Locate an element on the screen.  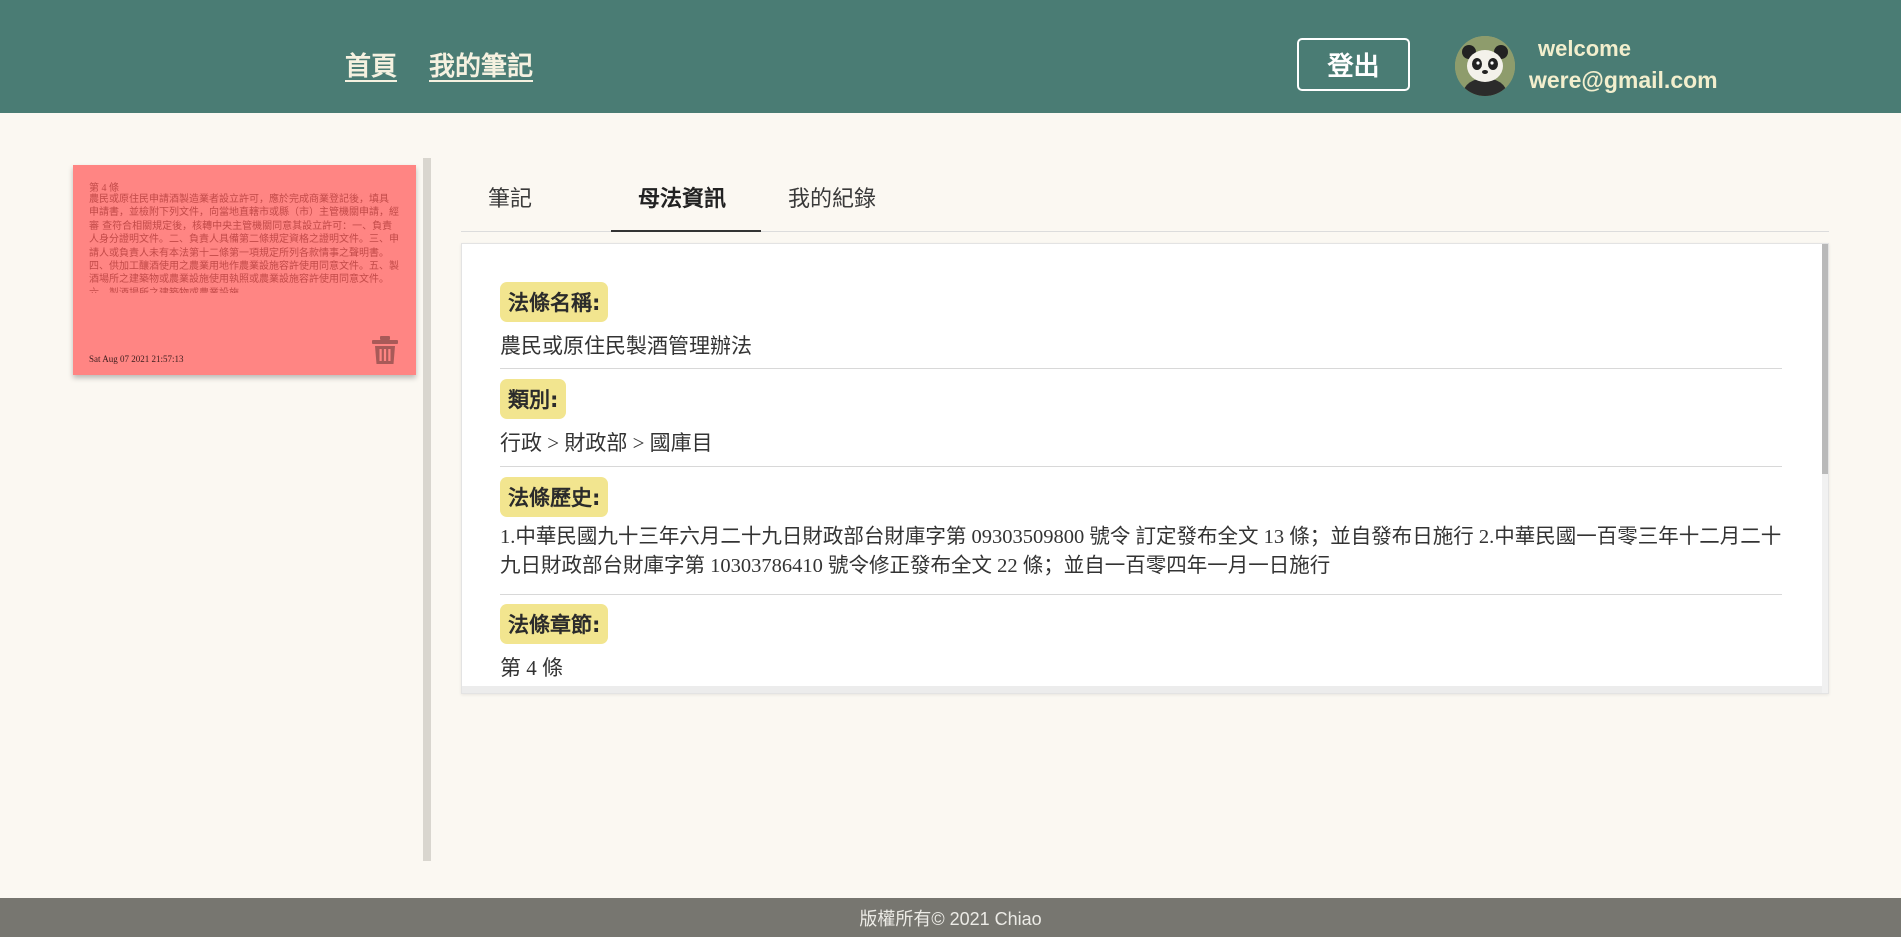
footer: 版權所有© 2021 Chiao is located at coordinates (950, 917).